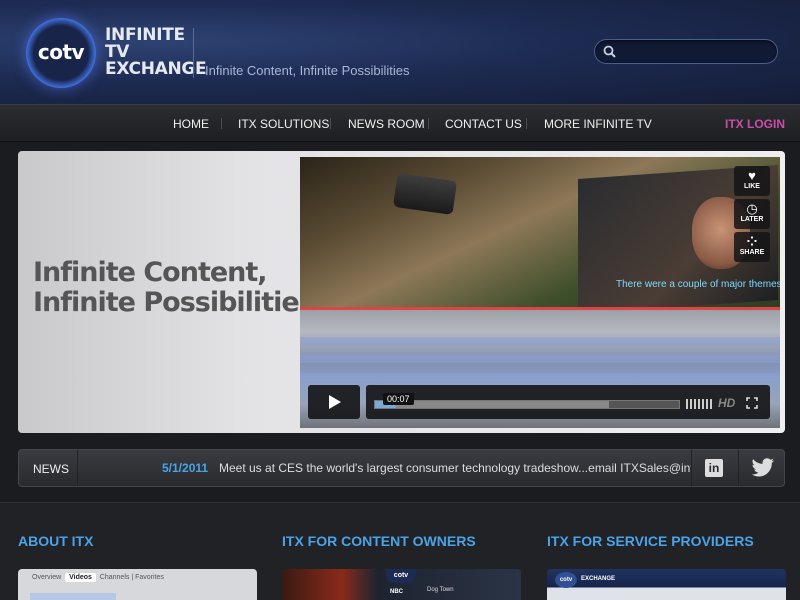 This screenshot has height=600, width=800. Describe the element at coordinates (73, 596) in the screenshot. I see `thumbnail-highlight` at that location.